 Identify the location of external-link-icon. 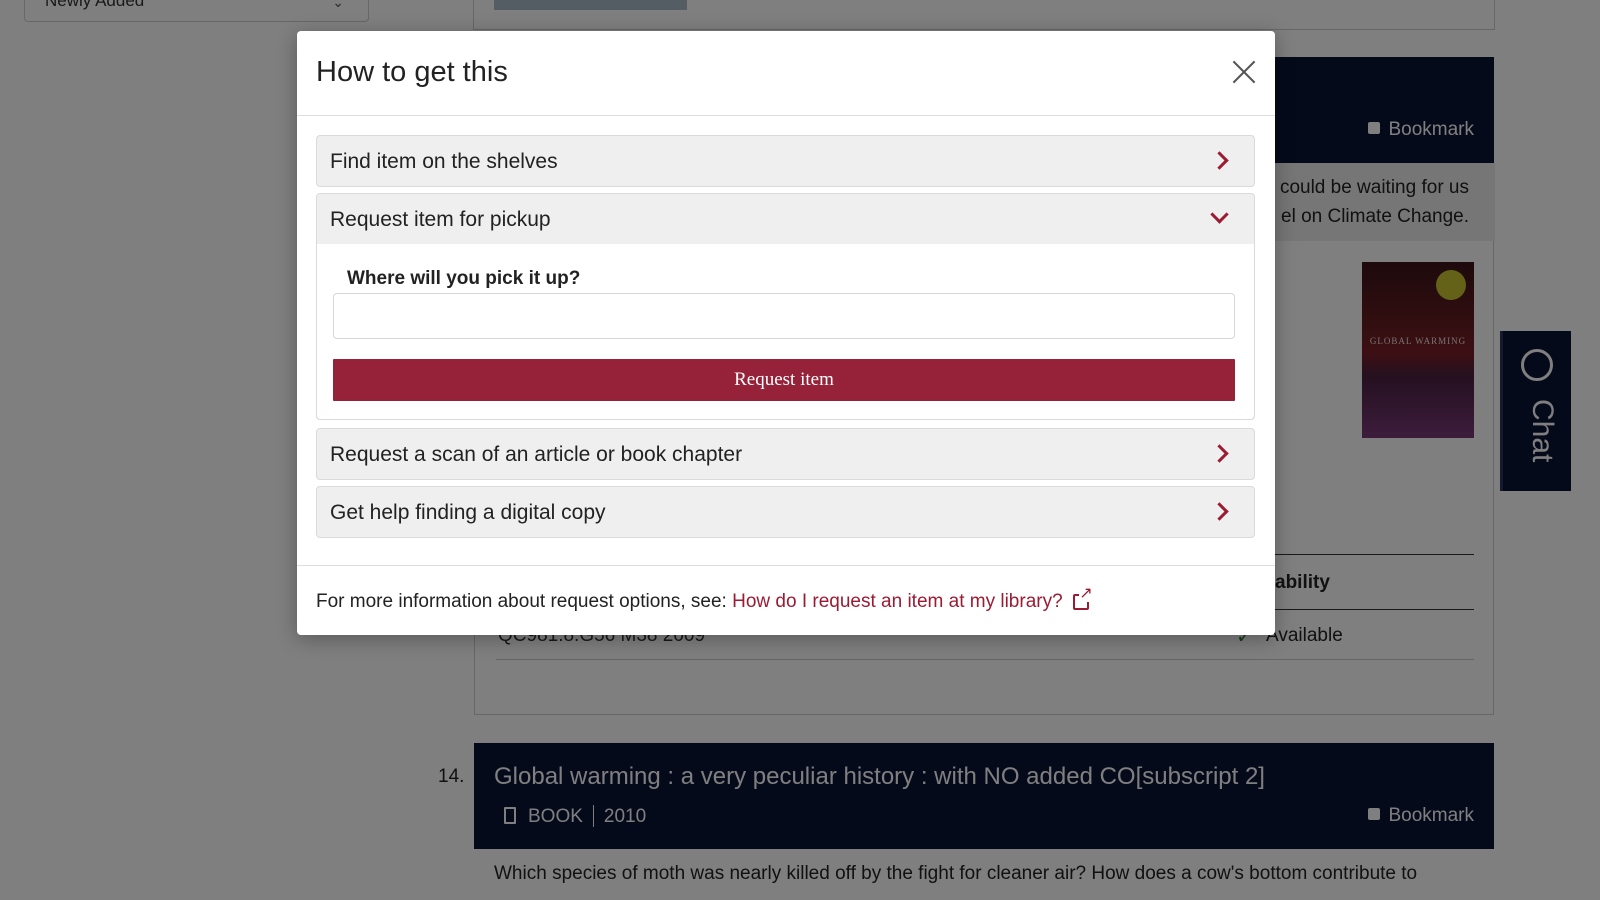
(1082, 598).